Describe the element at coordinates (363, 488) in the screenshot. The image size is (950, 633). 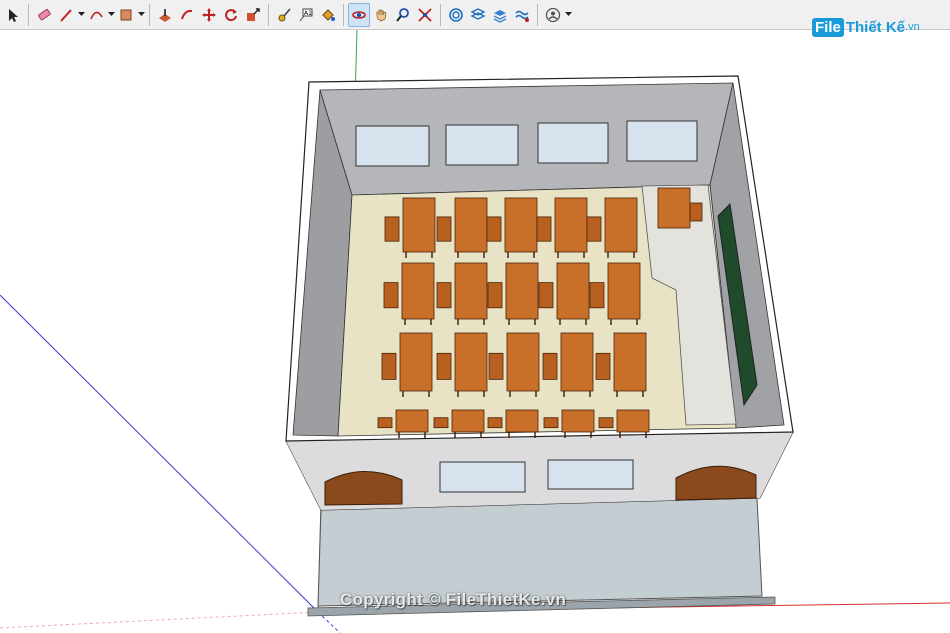
I see `door` at that location.